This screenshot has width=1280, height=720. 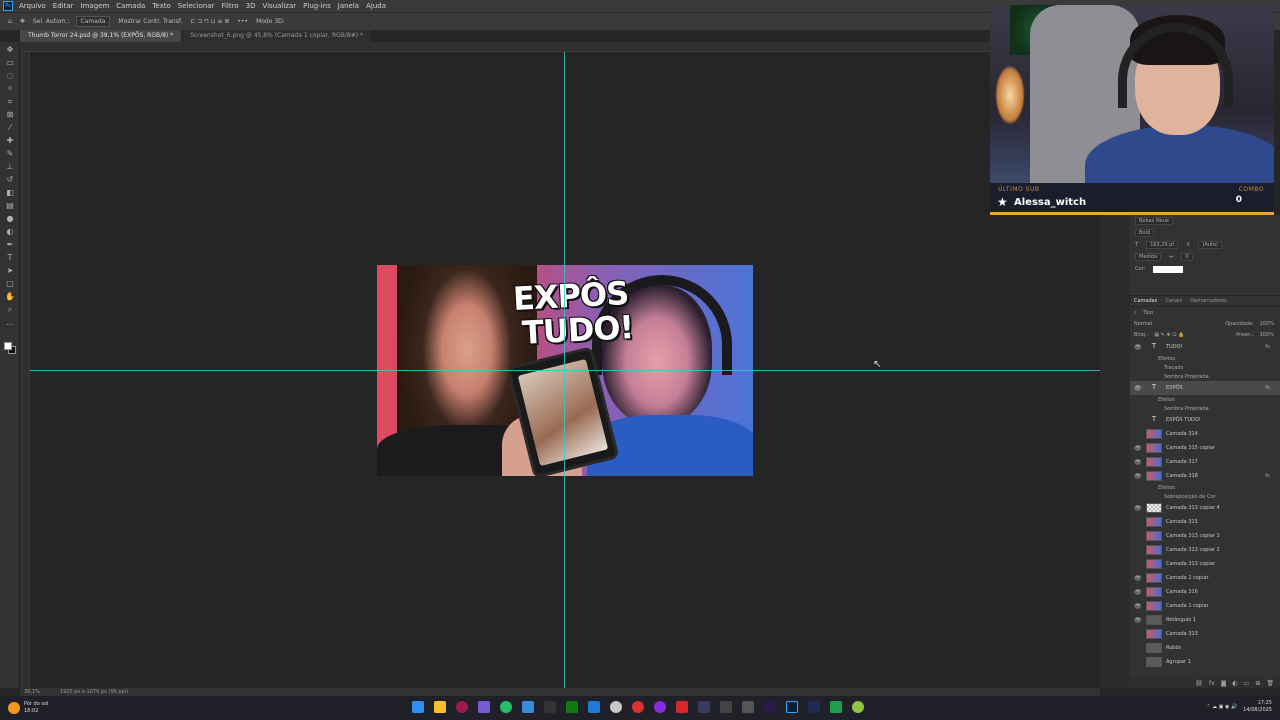 I want to click on eyedropper-icon: ⁄, so click(x=10, y=128).